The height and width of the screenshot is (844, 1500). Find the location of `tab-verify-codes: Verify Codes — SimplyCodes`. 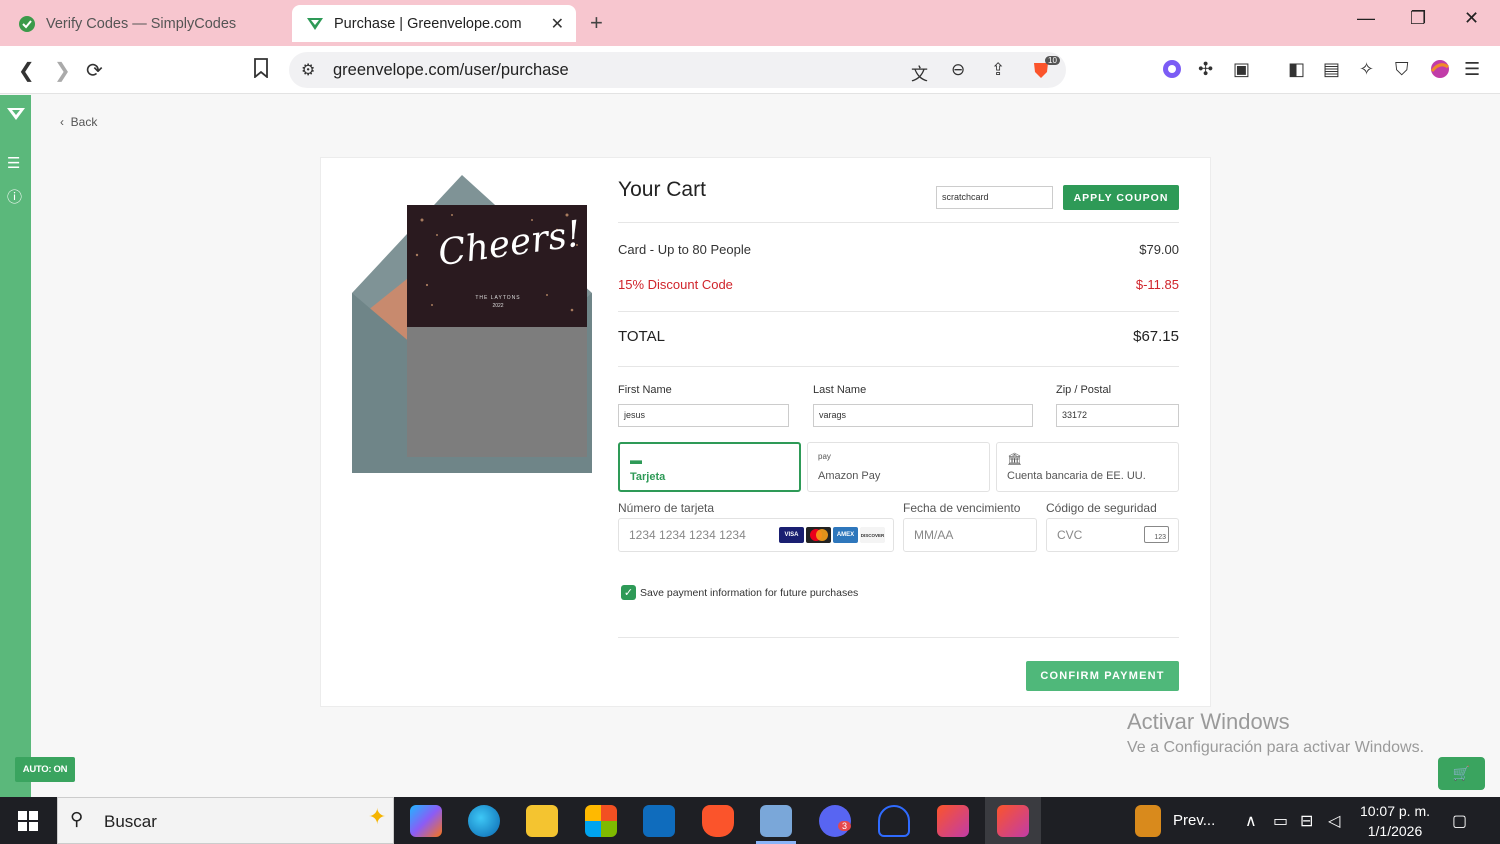

tab-verify-codes: Verify Codes — SimplyCodes is located at coordinates (145, 23).